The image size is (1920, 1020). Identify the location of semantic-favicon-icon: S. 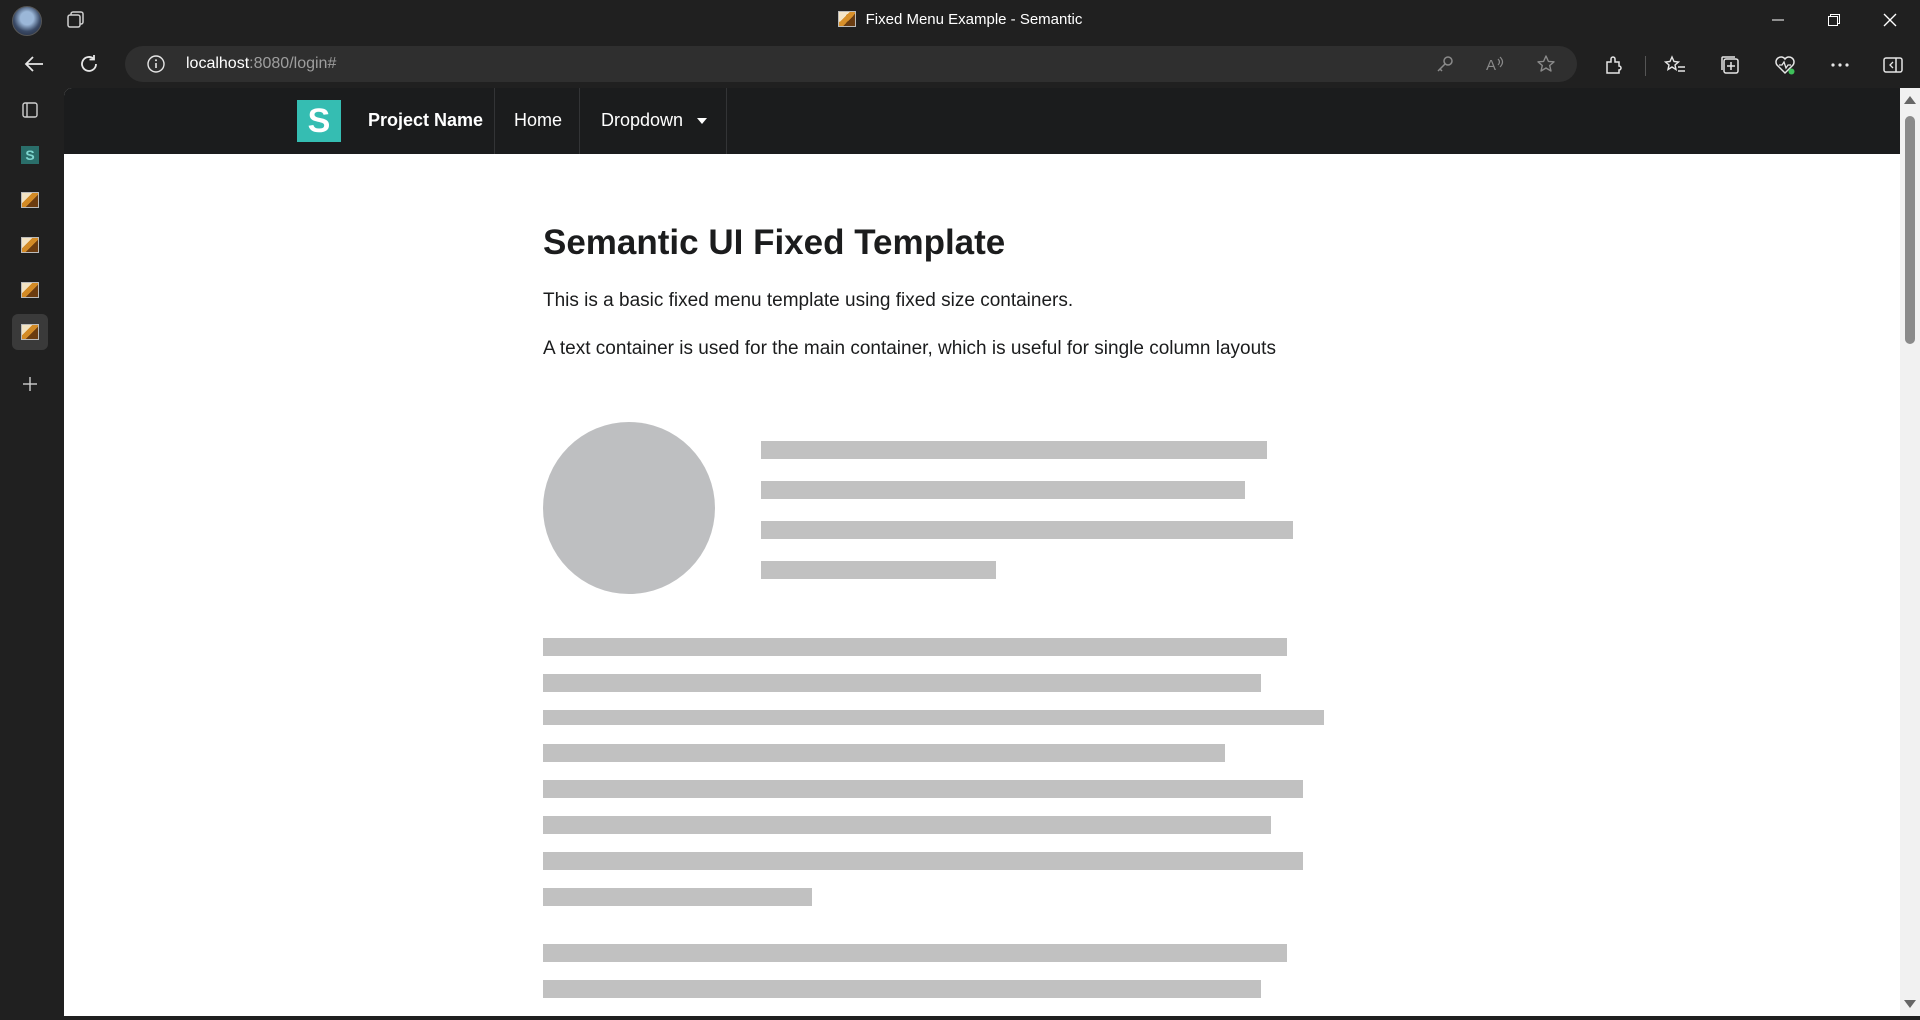
(30, 155).